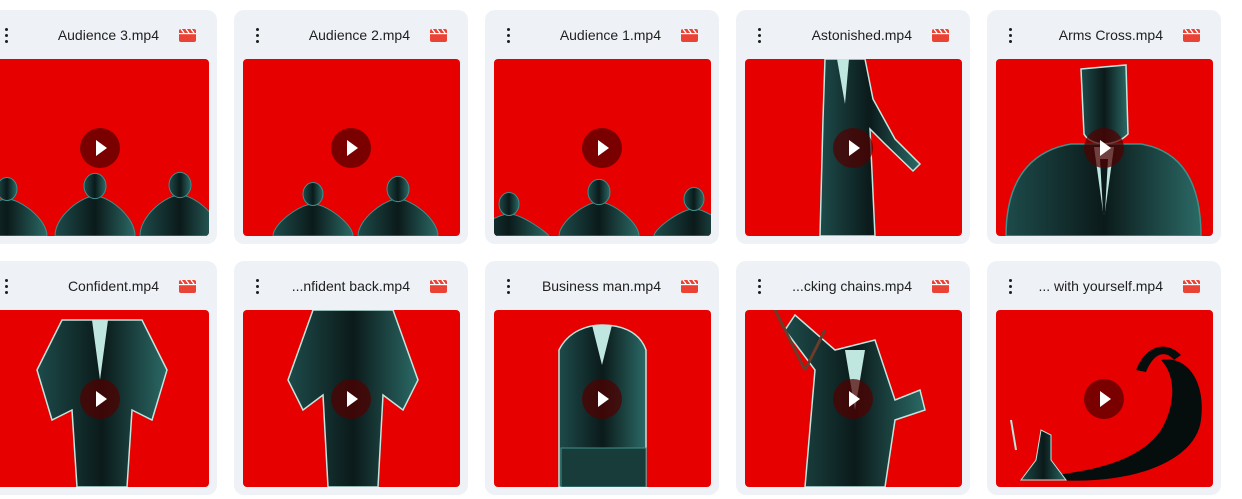 This screenshot has width=1242, height=499. Describe the element at coordinates (610, 35) in the screenshot. I see `file-name: Audience 1.mp4` at that location.